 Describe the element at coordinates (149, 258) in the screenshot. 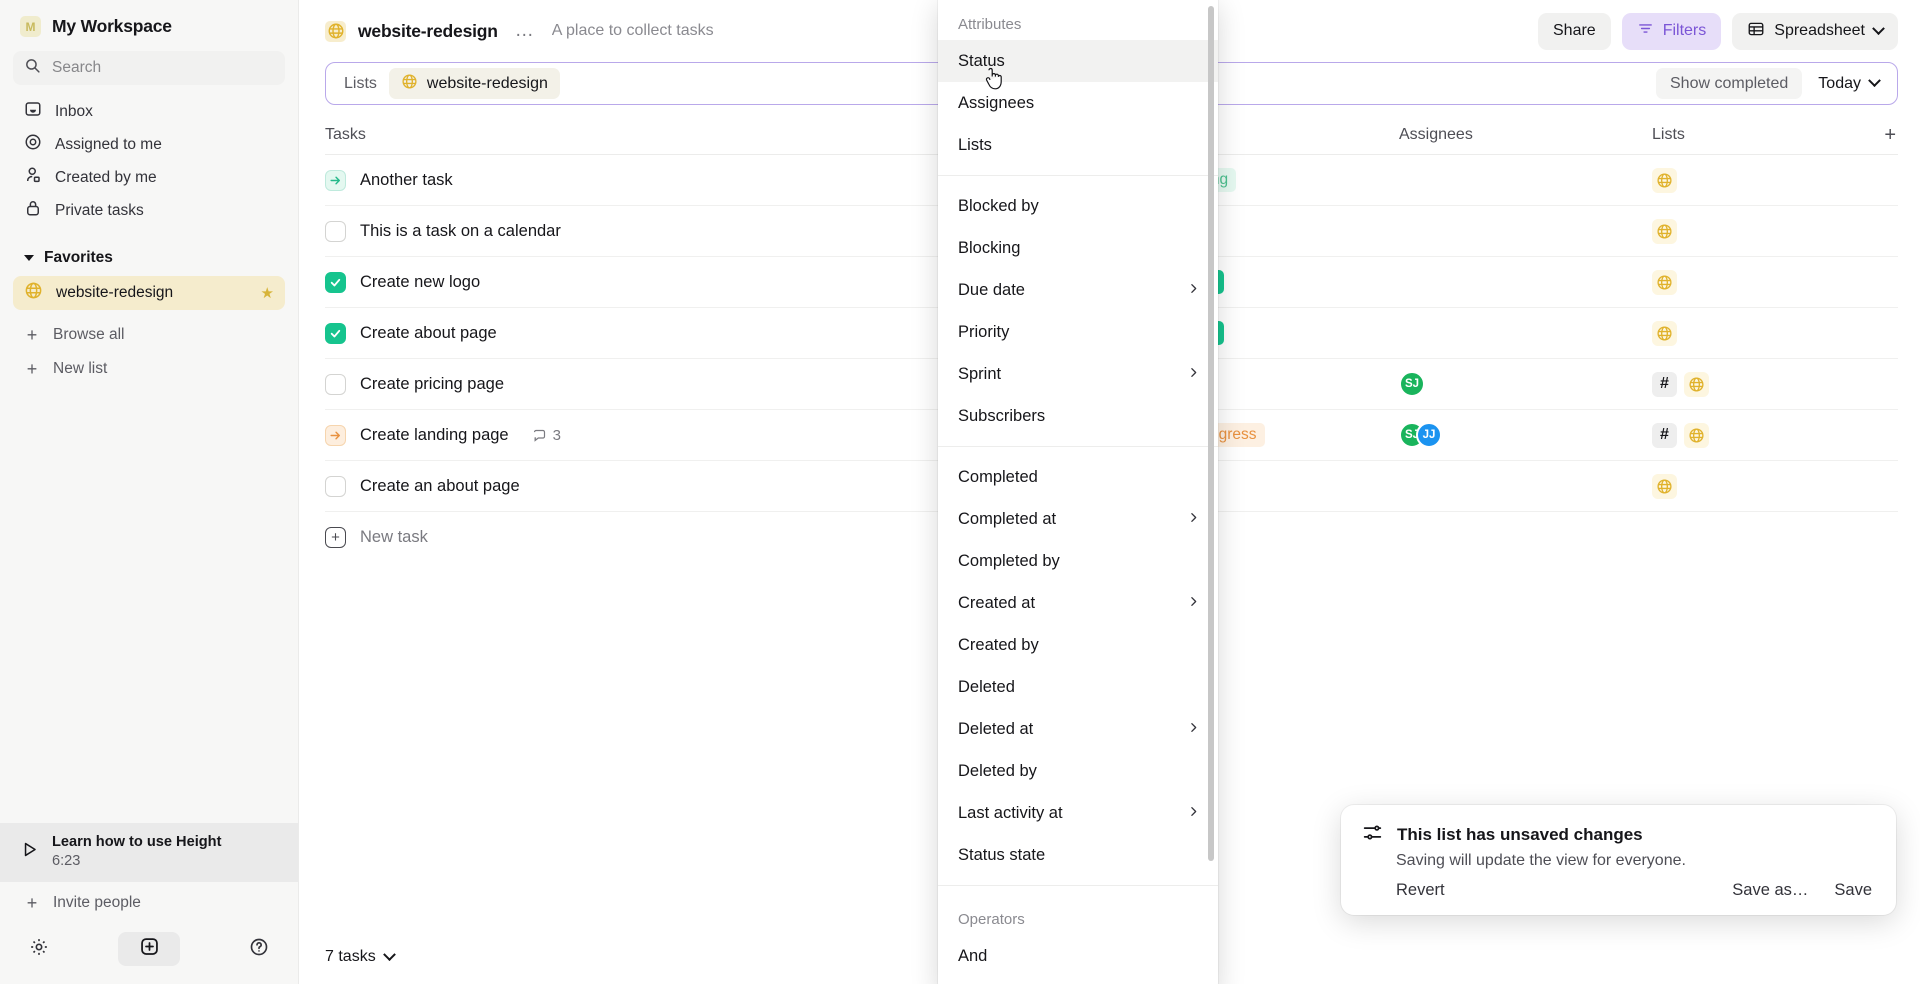

I see `favorites-section-header: Favorites` at that location.